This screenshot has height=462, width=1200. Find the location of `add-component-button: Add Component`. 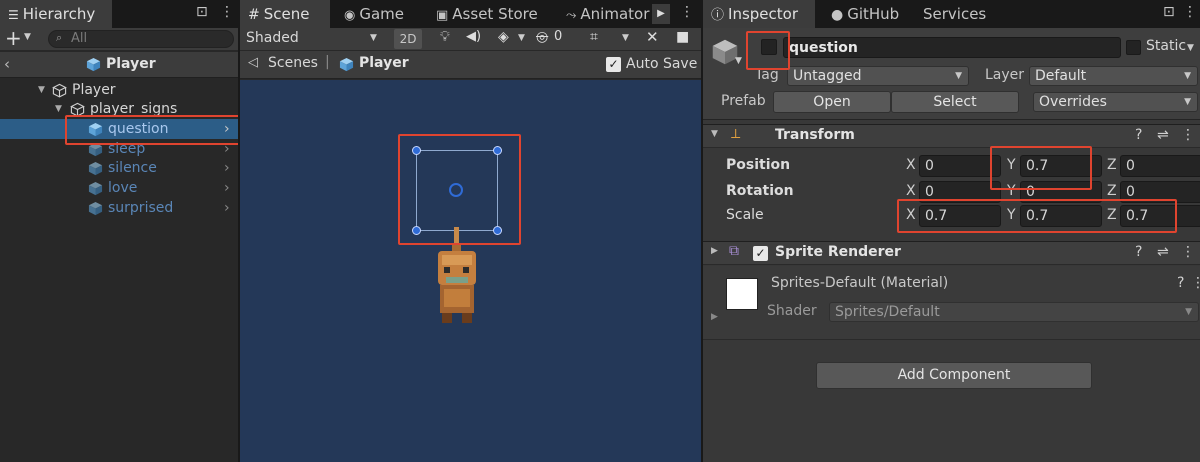

add-component-button: Add Component is located at coordinates (954, 375).